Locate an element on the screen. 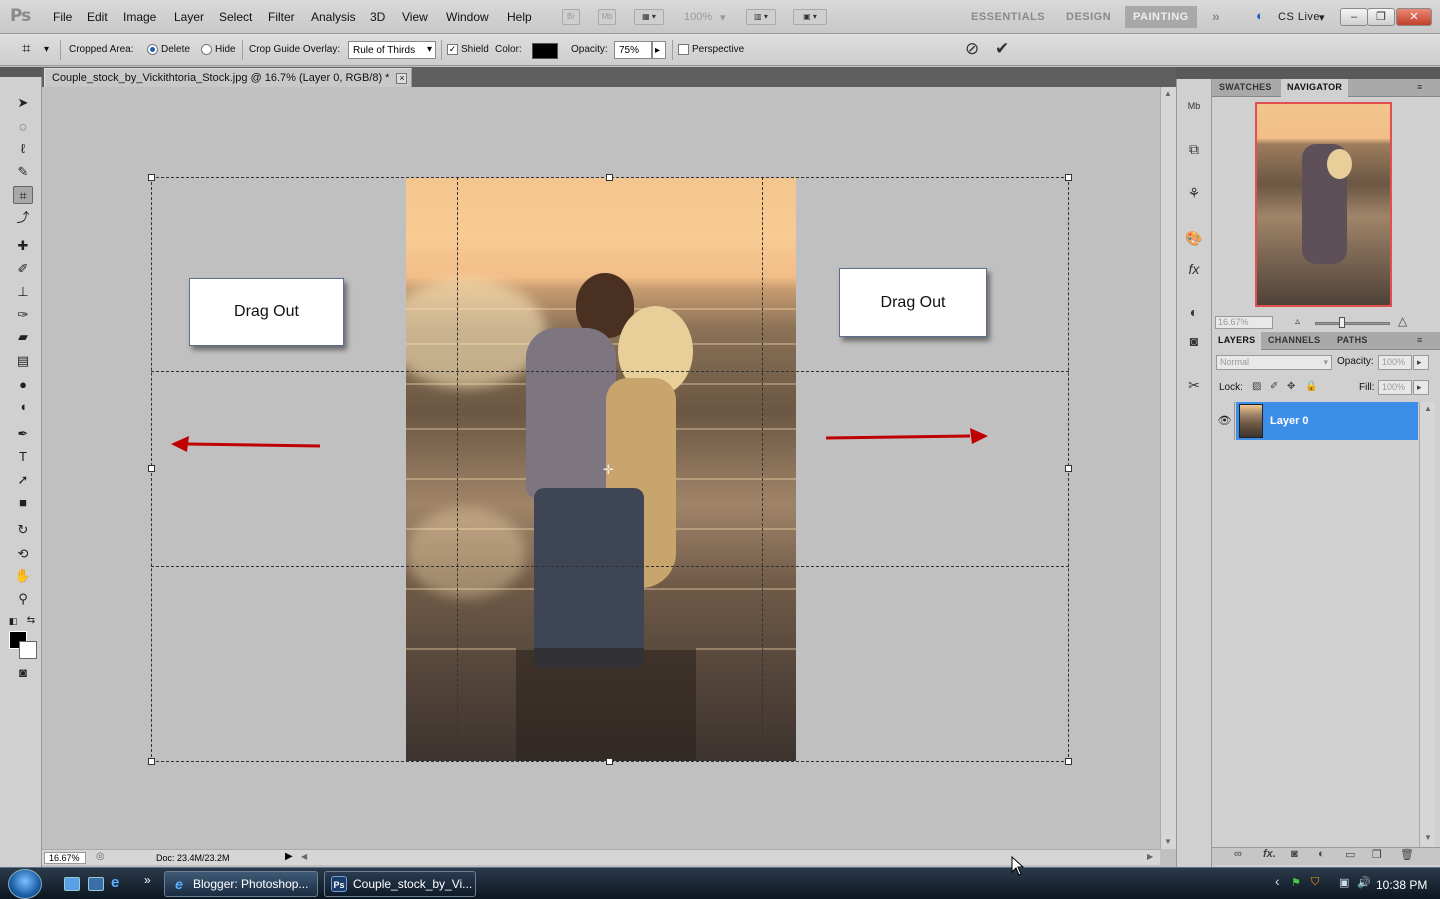 The width and height of the screenshot is (1440, 899). tray-volume-icon: 🔊 is located at coordinates (1364, 882).